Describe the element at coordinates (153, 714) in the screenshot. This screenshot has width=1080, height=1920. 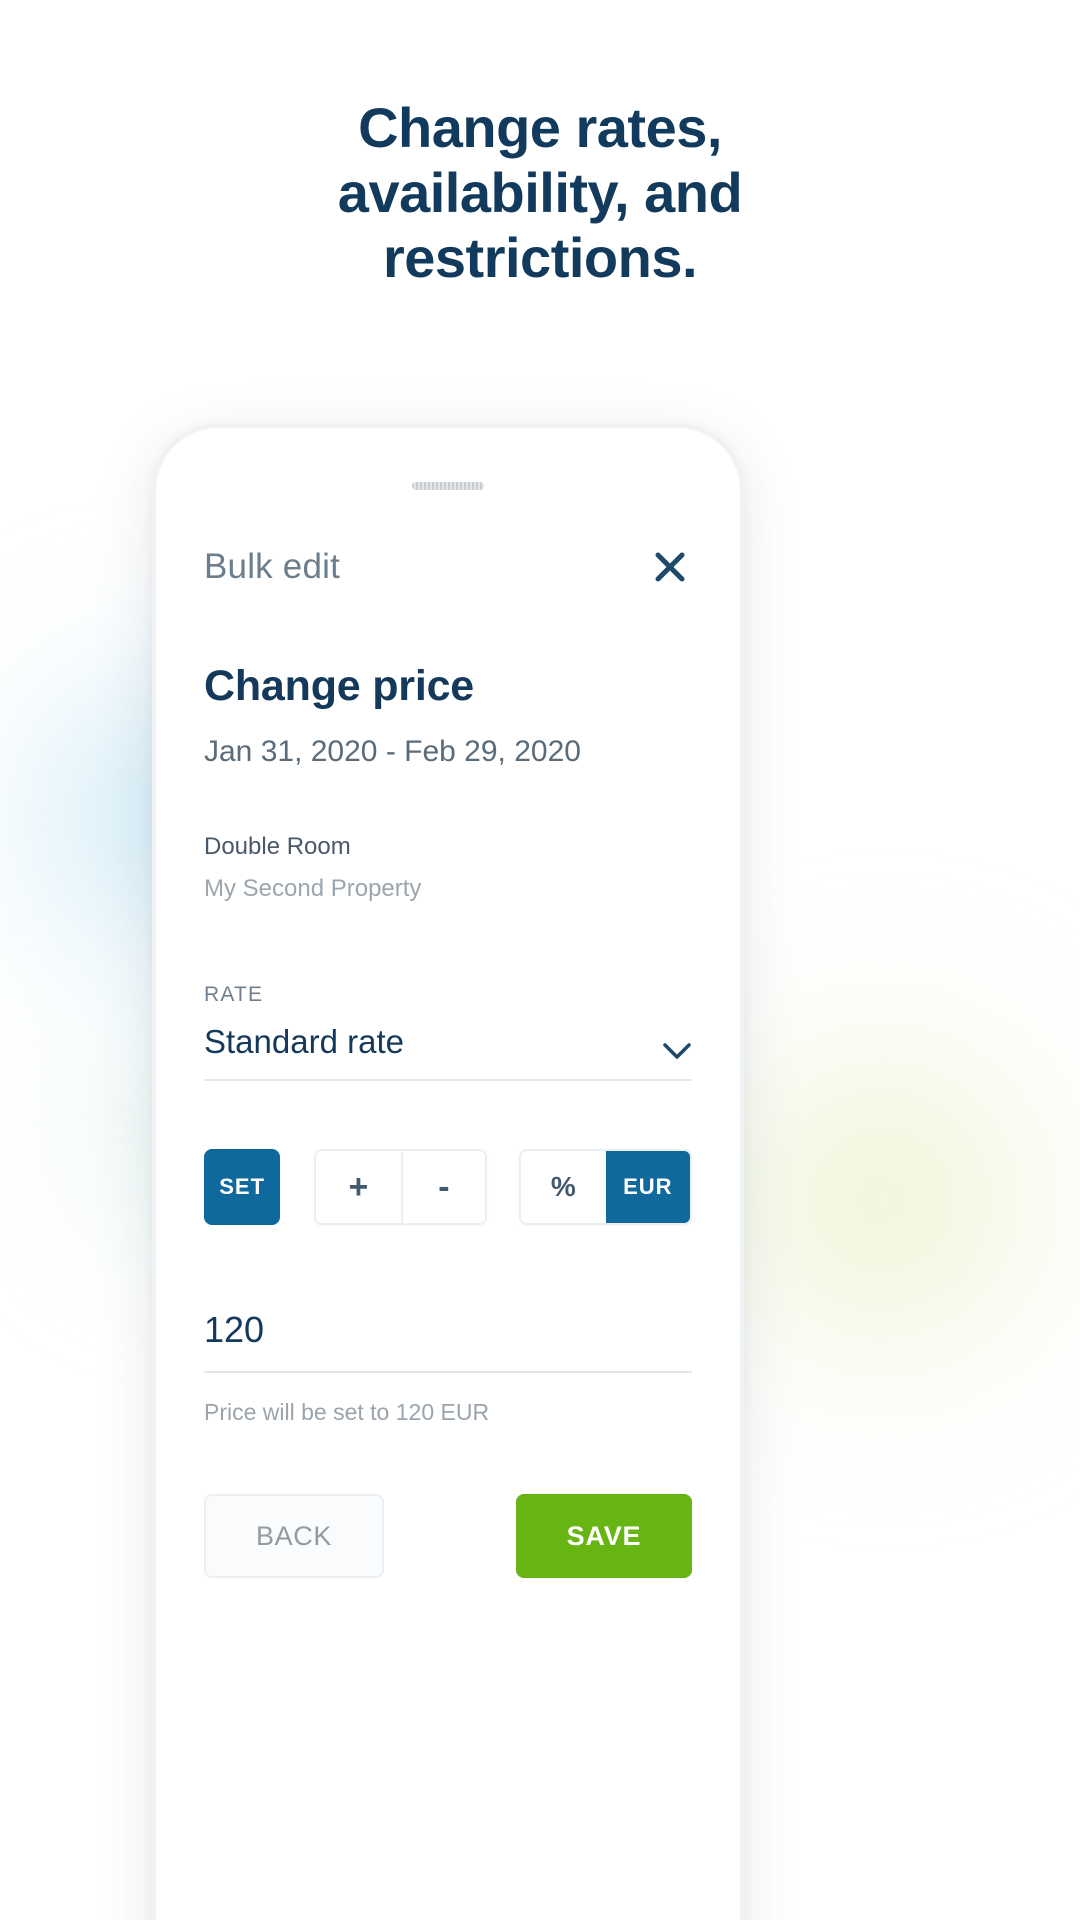
I see `phone-side-button-volume-up` at that location.